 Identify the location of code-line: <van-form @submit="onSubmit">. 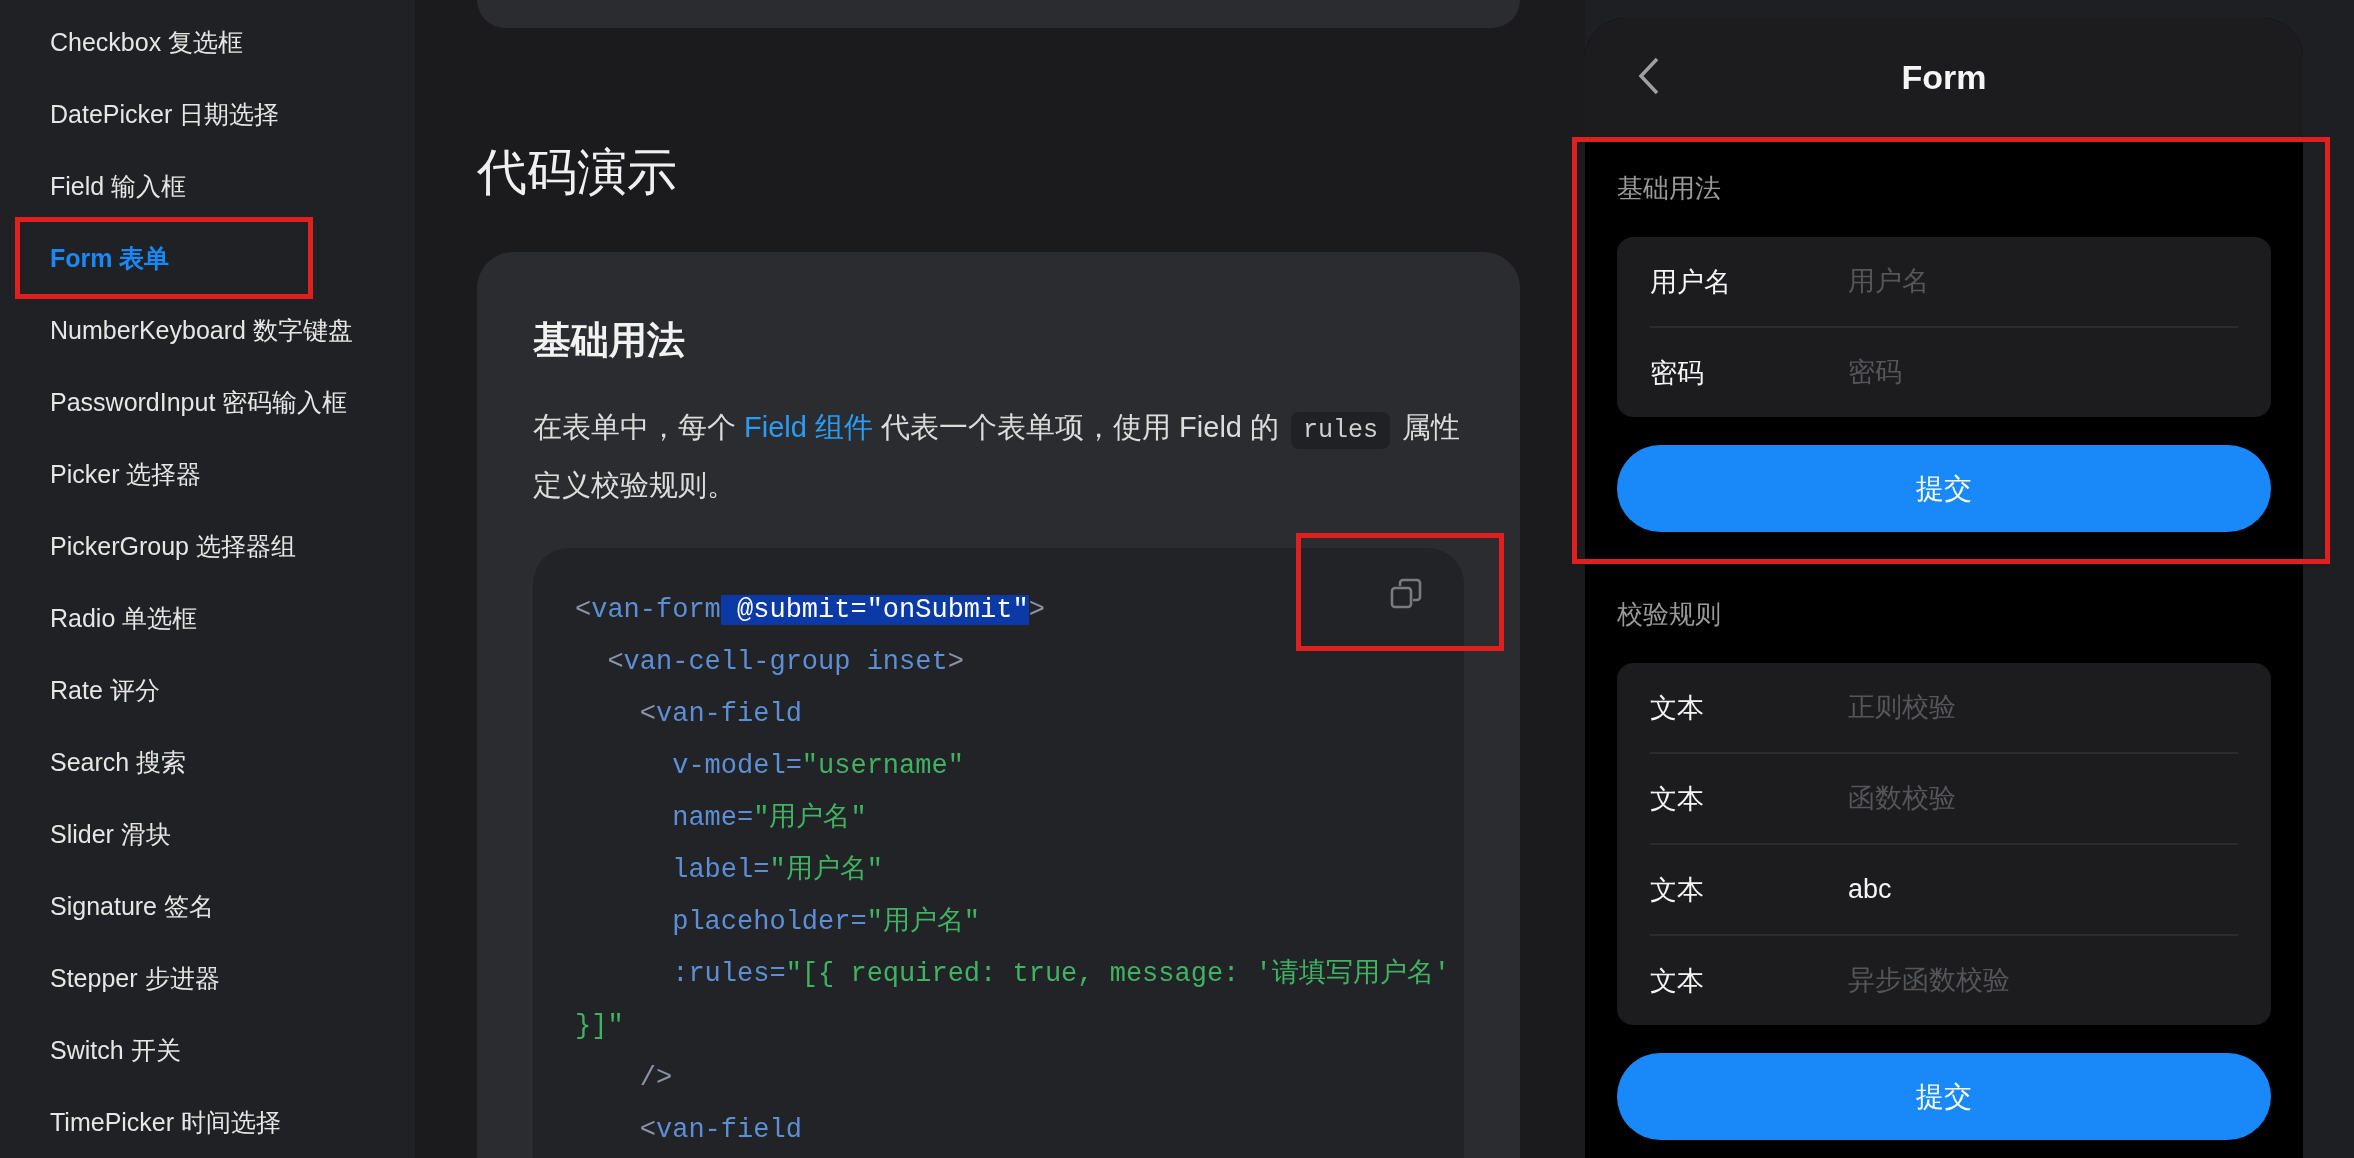
(810, 610).